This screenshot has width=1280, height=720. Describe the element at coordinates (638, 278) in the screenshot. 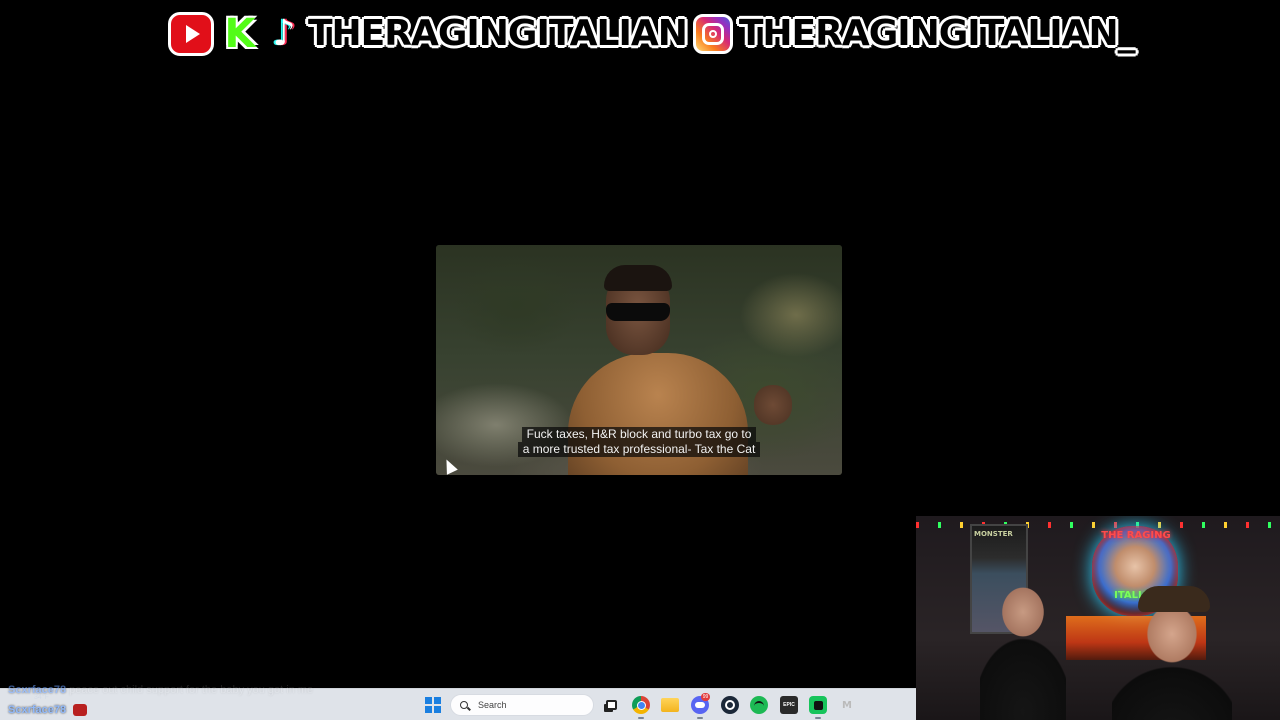

I see `video-person-hair` at that location.